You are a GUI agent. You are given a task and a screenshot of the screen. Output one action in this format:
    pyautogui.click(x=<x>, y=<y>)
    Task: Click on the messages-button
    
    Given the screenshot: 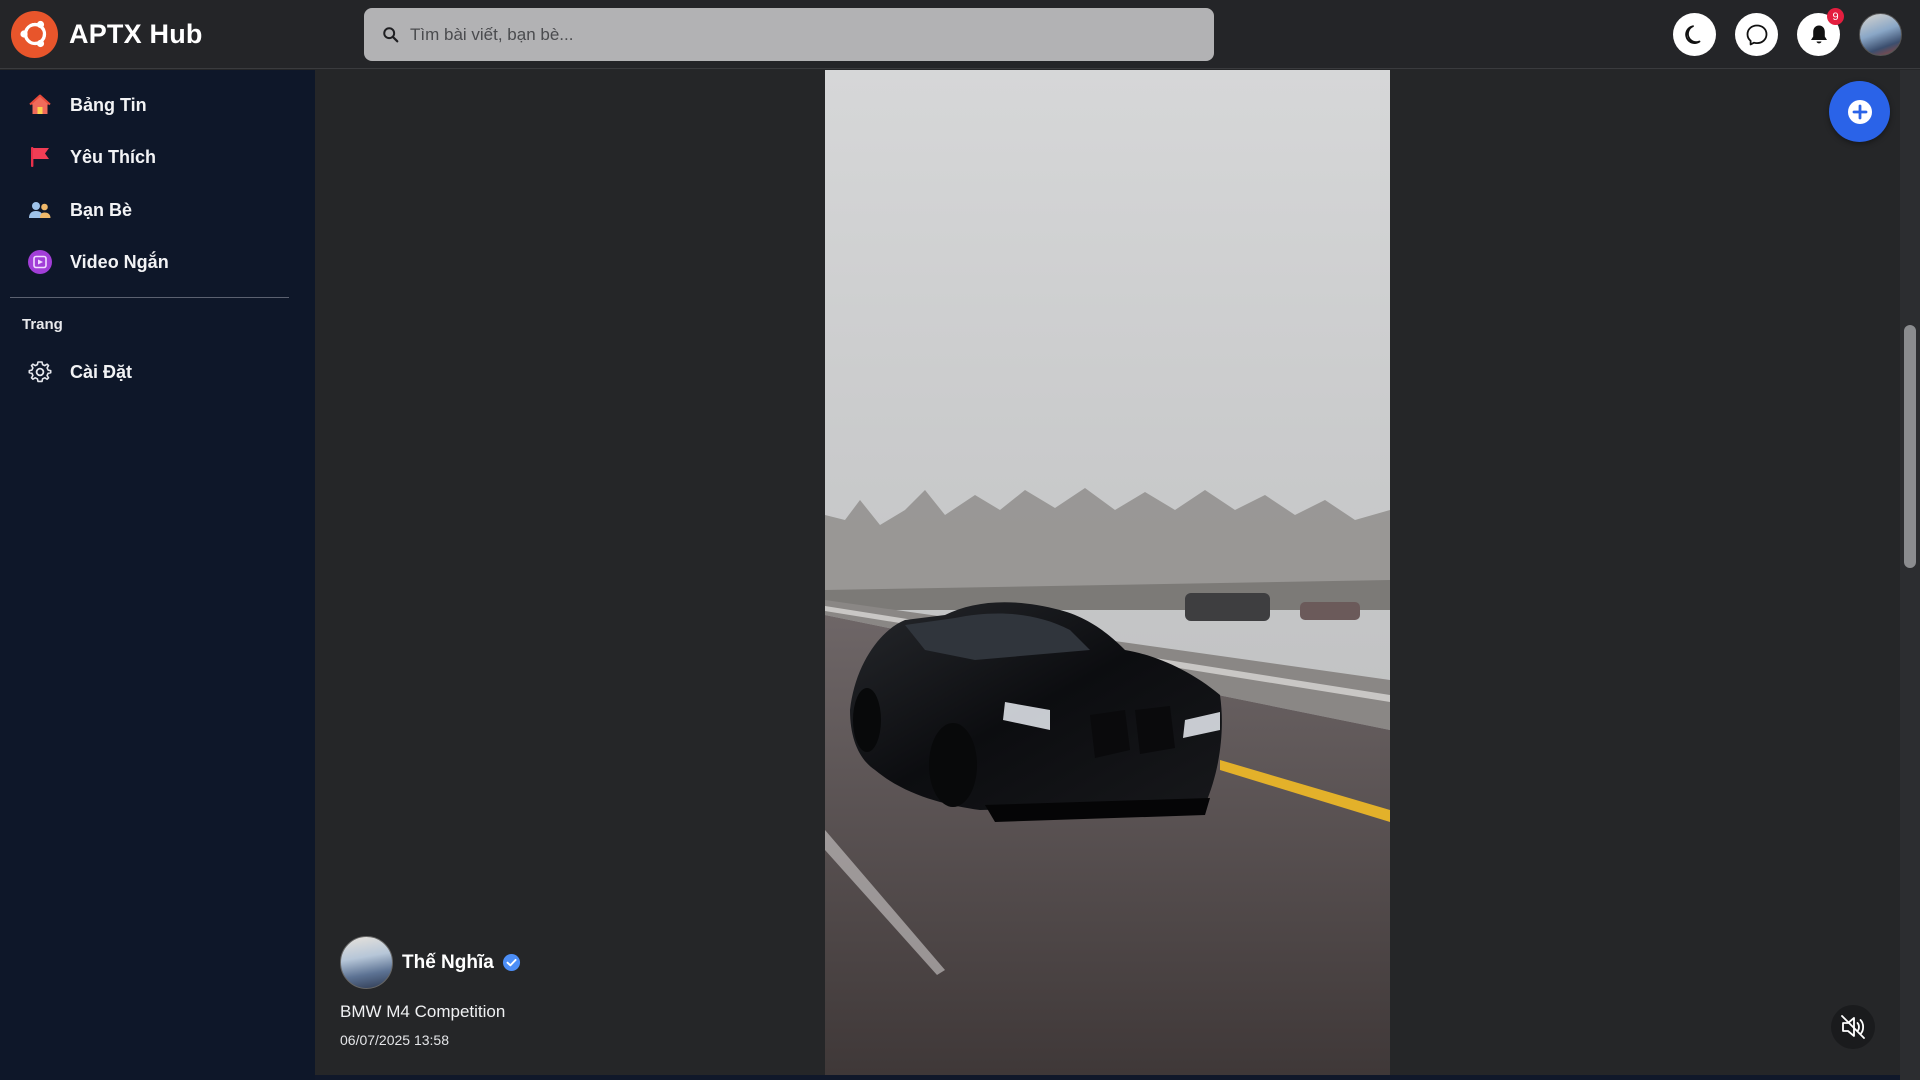 What is the action you would take?
    pyautogui.click(x=1756, y=34)
    